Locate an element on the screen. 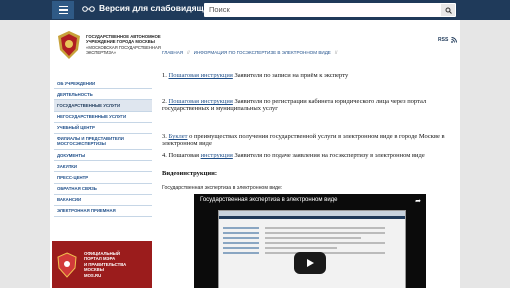 This screenshot has width=510, height=288. sidebar-item-purchases: ЗАКУПКИ is located at coordinates (103, 167).